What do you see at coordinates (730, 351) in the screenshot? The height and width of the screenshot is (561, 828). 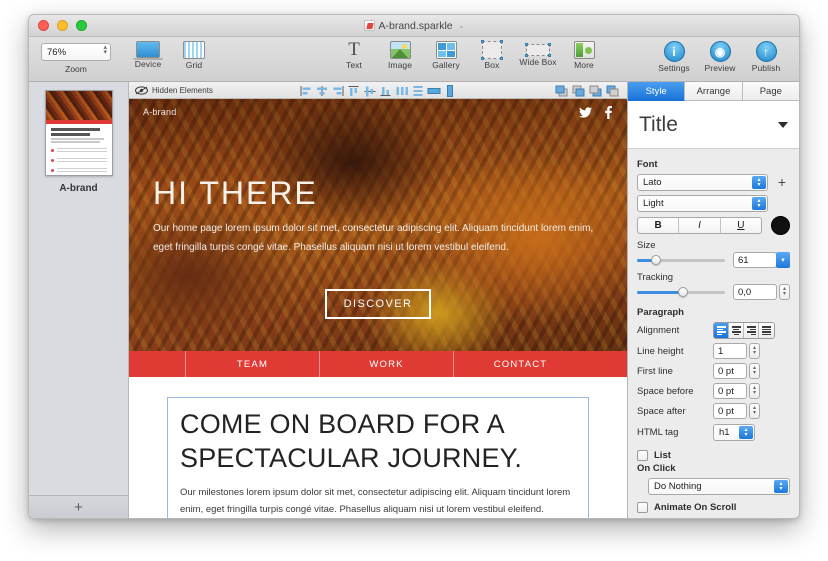 I see `line-height-field: 1` at bounding box center [730, 351].